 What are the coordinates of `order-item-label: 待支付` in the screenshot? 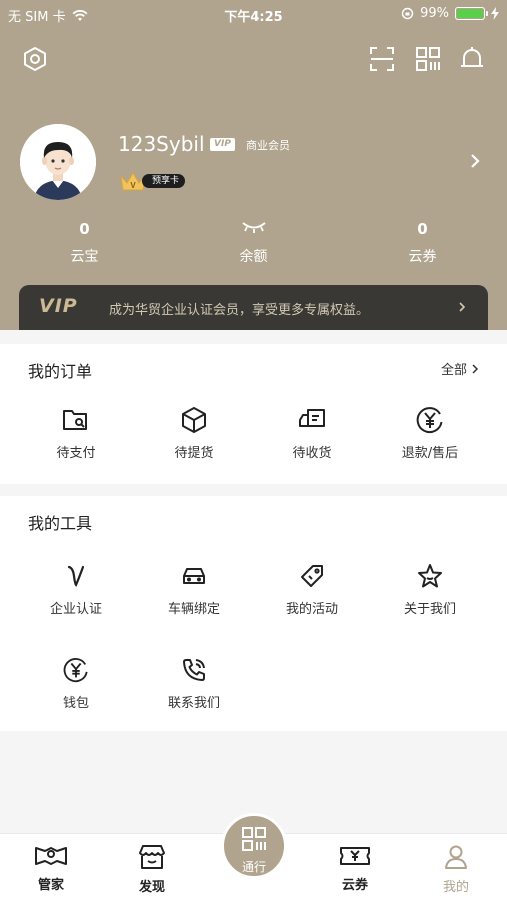 It's located at (76, 453).